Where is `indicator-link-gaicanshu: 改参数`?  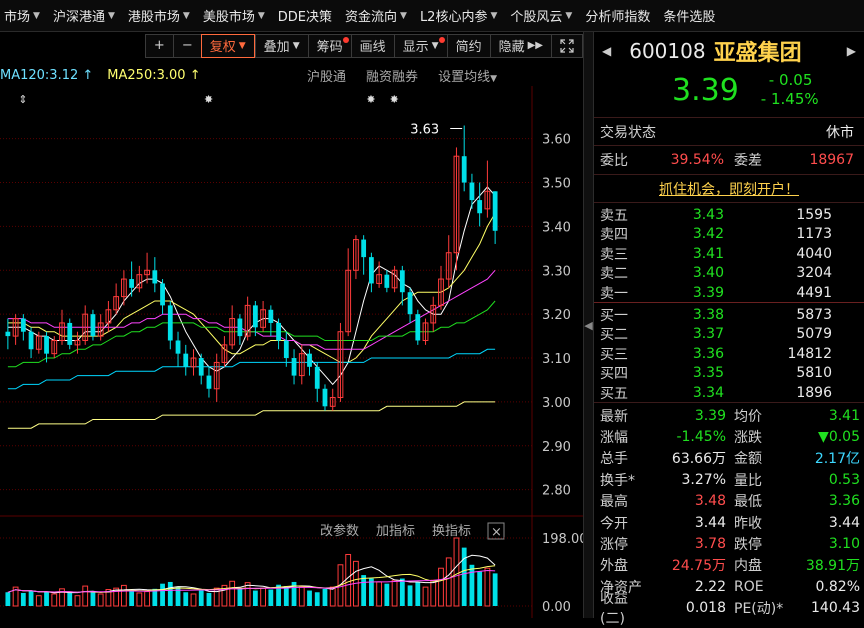 indicator-link-gaicanshu: 改参数 is located at coordinates (339, 531).